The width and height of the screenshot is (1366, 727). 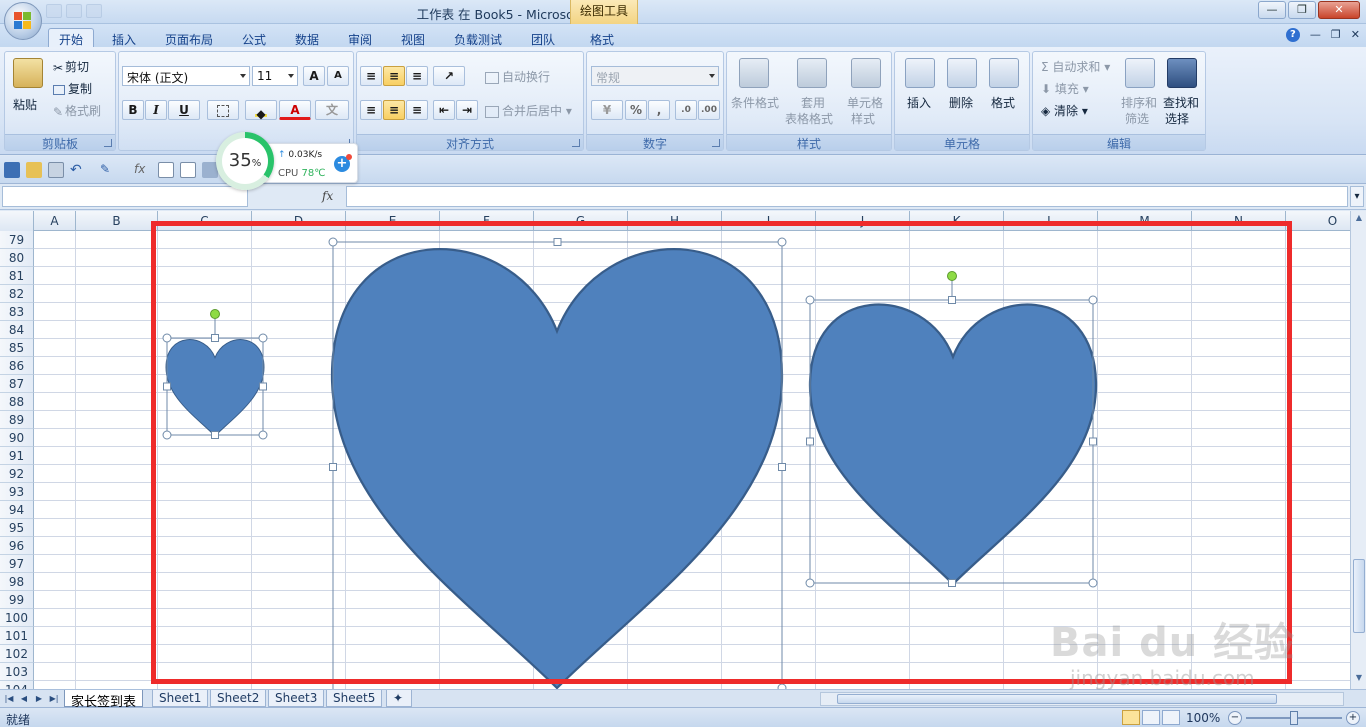 I want to click on rows-icon, so click(x=188, y=170).